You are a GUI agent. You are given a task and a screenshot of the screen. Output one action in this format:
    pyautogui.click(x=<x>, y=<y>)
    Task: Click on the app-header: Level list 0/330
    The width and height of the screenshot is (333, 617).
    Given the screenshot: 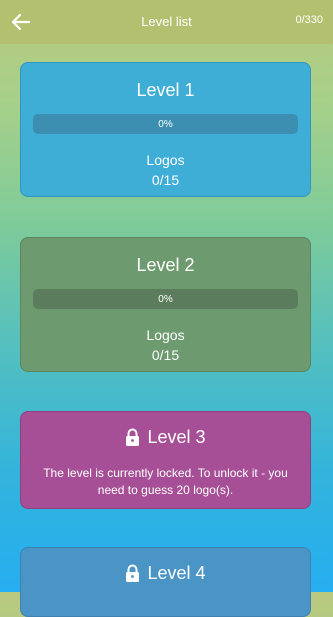 What is the action you would take?
    pyautogui.click(x=166, y=22)
    